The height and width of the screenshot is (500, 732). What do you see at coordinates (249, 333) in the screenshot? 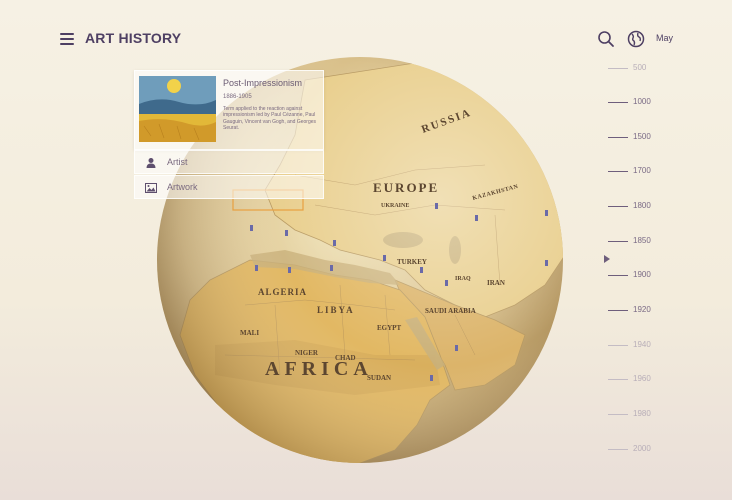
I see `map-label-mali: MALI` at bounding box center [249, 333].